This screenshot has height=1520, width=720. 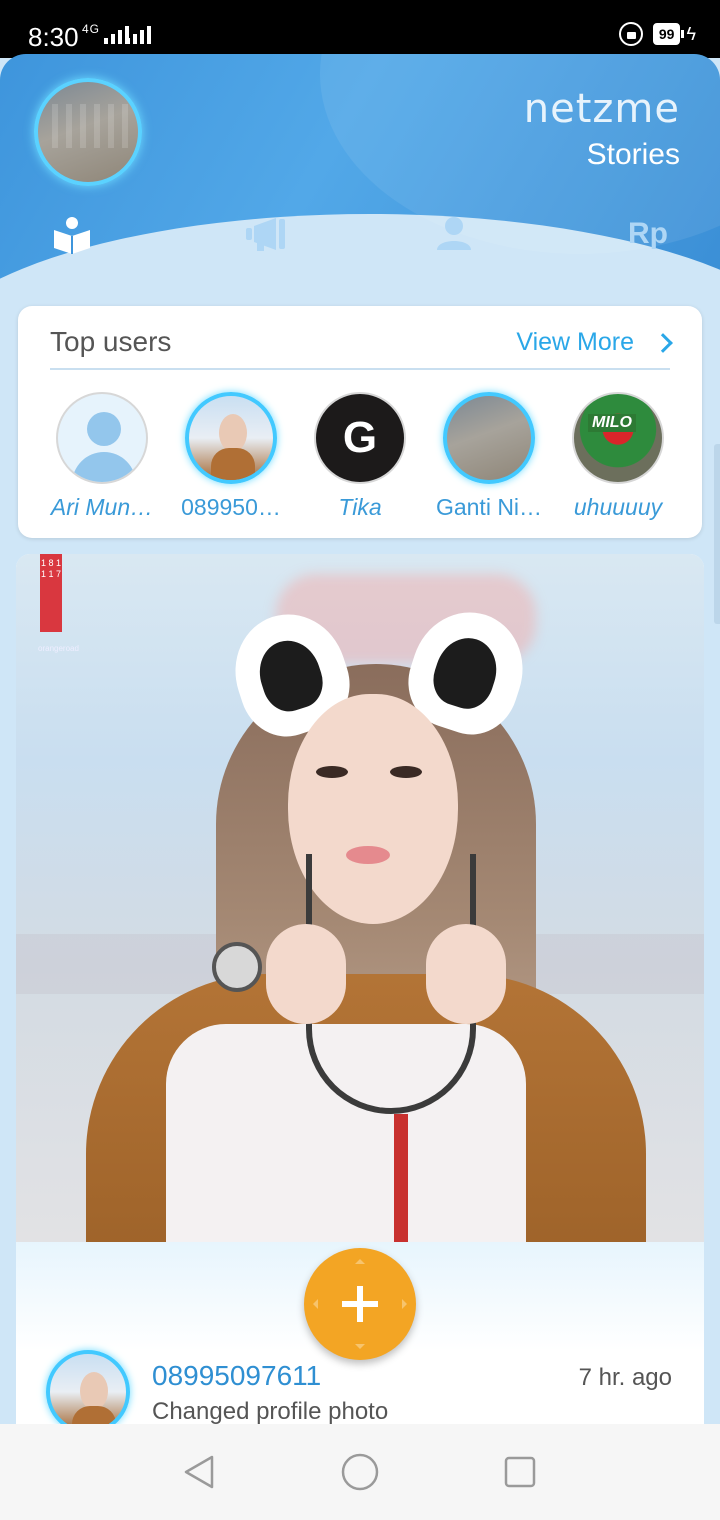 What do you see at coordinates (633, 154) in the screenshot?
I see `page-title: Stories` at bounding box center [633, 154].